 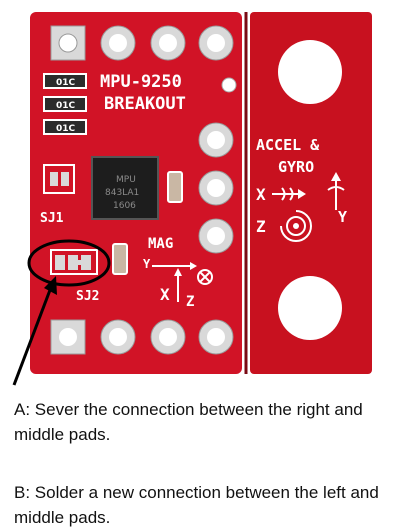 I want to click on side-header-pads, so click(x=216, y=188).